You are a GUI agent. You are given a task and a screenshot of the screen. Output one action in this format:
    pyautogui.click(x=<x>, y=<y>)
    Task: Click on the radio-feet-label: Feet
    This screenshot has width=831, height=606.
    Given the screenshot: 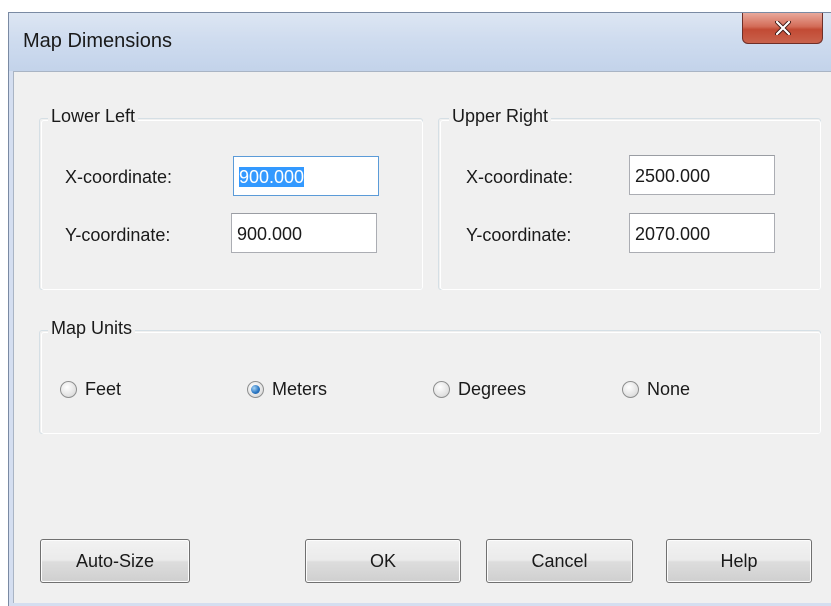 What is the action you would take?
    pyautogui.click(x=103, y=389)
    